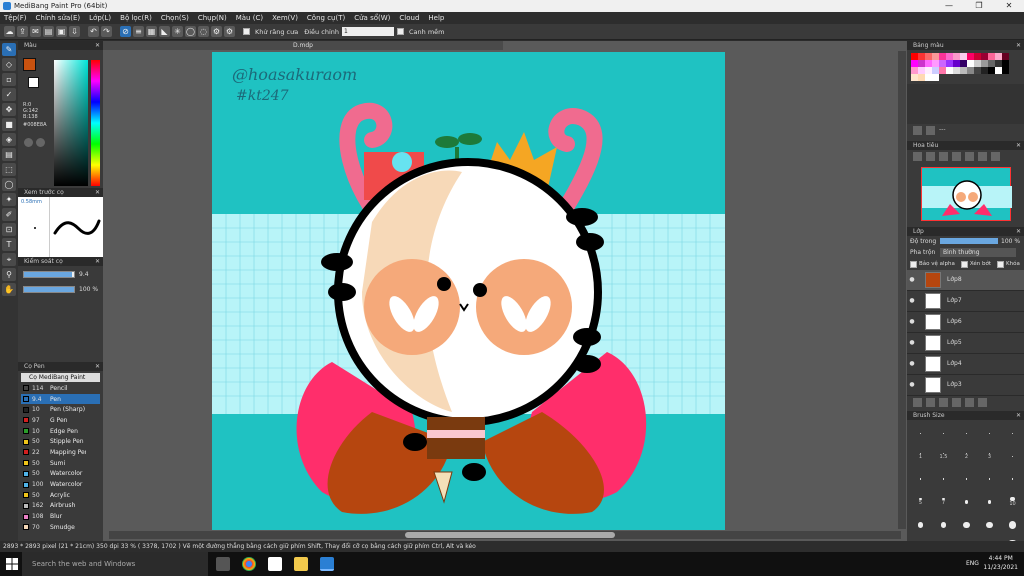 The height and width of the screenshot is (576, 1024). What do you see at coordinates (33, 82) in the screenshot?
I see `background-color-swatch` at bounding box center [33, 82].